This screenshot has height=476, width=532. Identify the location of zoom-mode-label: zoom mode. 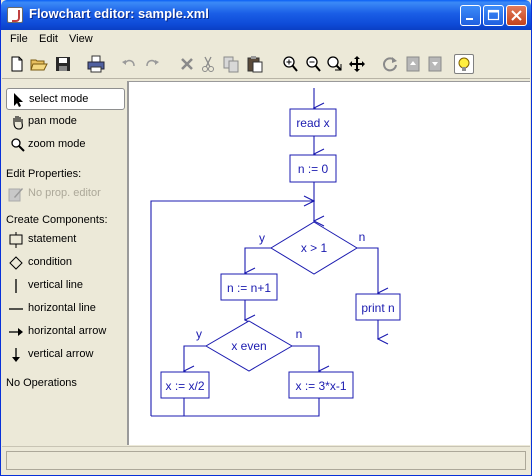
(57, 144).